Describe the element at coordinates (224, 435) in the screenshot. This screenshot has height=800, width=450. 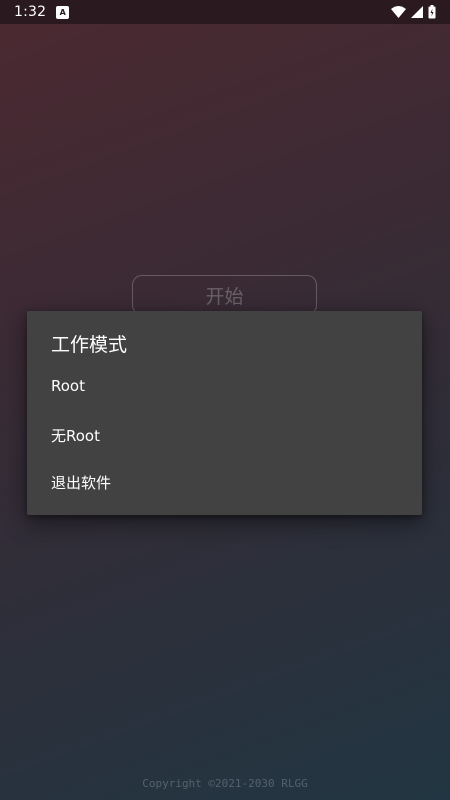
I see `menu-item-no-root: 无Root` at that location.